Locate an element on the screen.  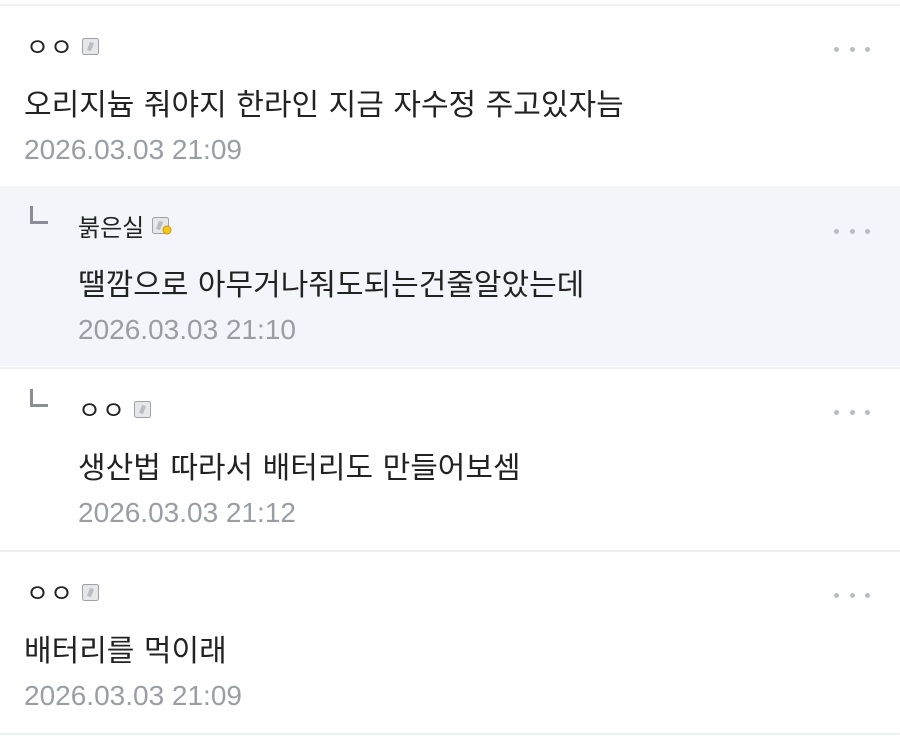
comment-date: 2026.03.03 21:10 is located at coordinates (187, 329).